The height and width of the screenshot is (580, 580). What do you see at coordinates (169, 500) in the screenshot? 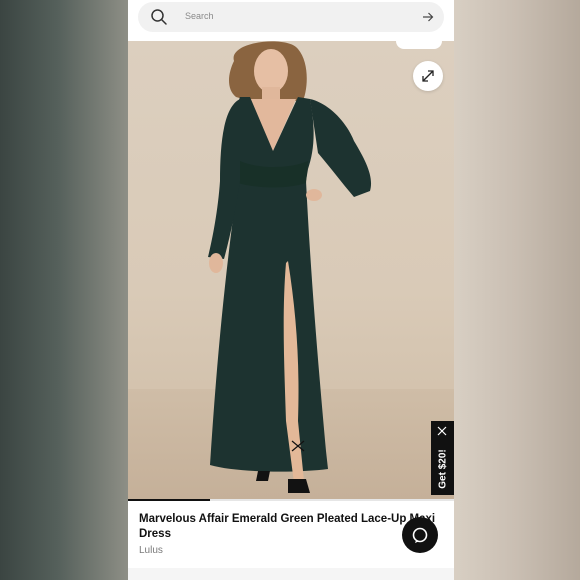
I see `gallery-progress-fill` at bounding box center [169, 500].